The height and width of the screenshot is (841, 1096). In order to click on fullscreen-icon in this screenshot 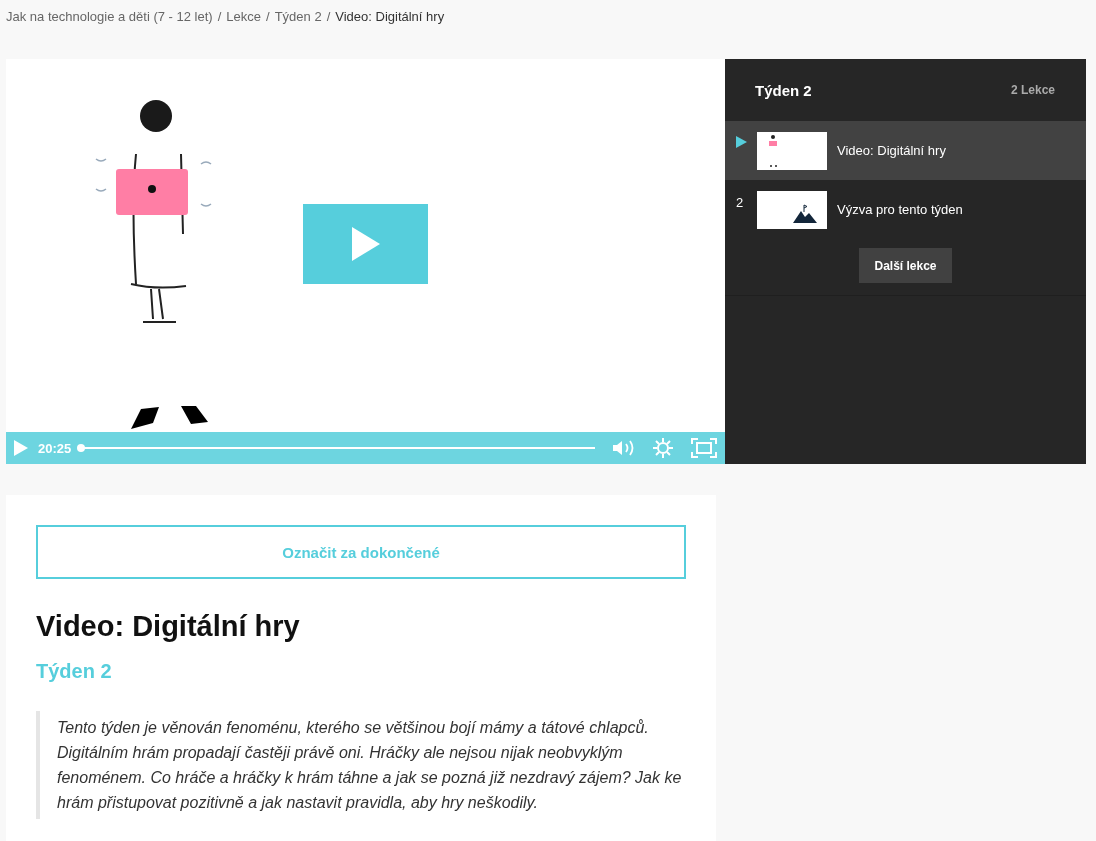, I will do `click(704, 448)`.